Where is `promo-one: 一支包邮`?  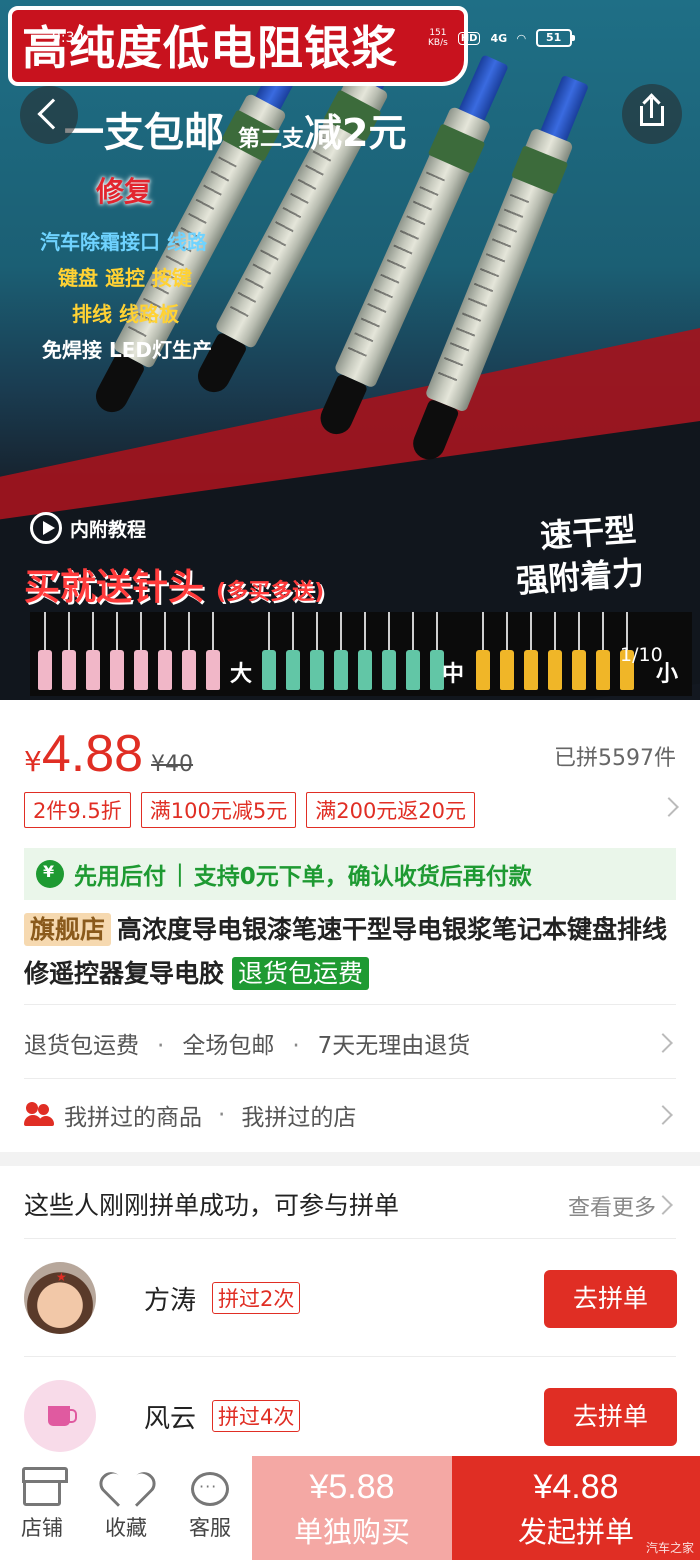 promo-one: 一支包邮 is located at coordinates (144, 133).